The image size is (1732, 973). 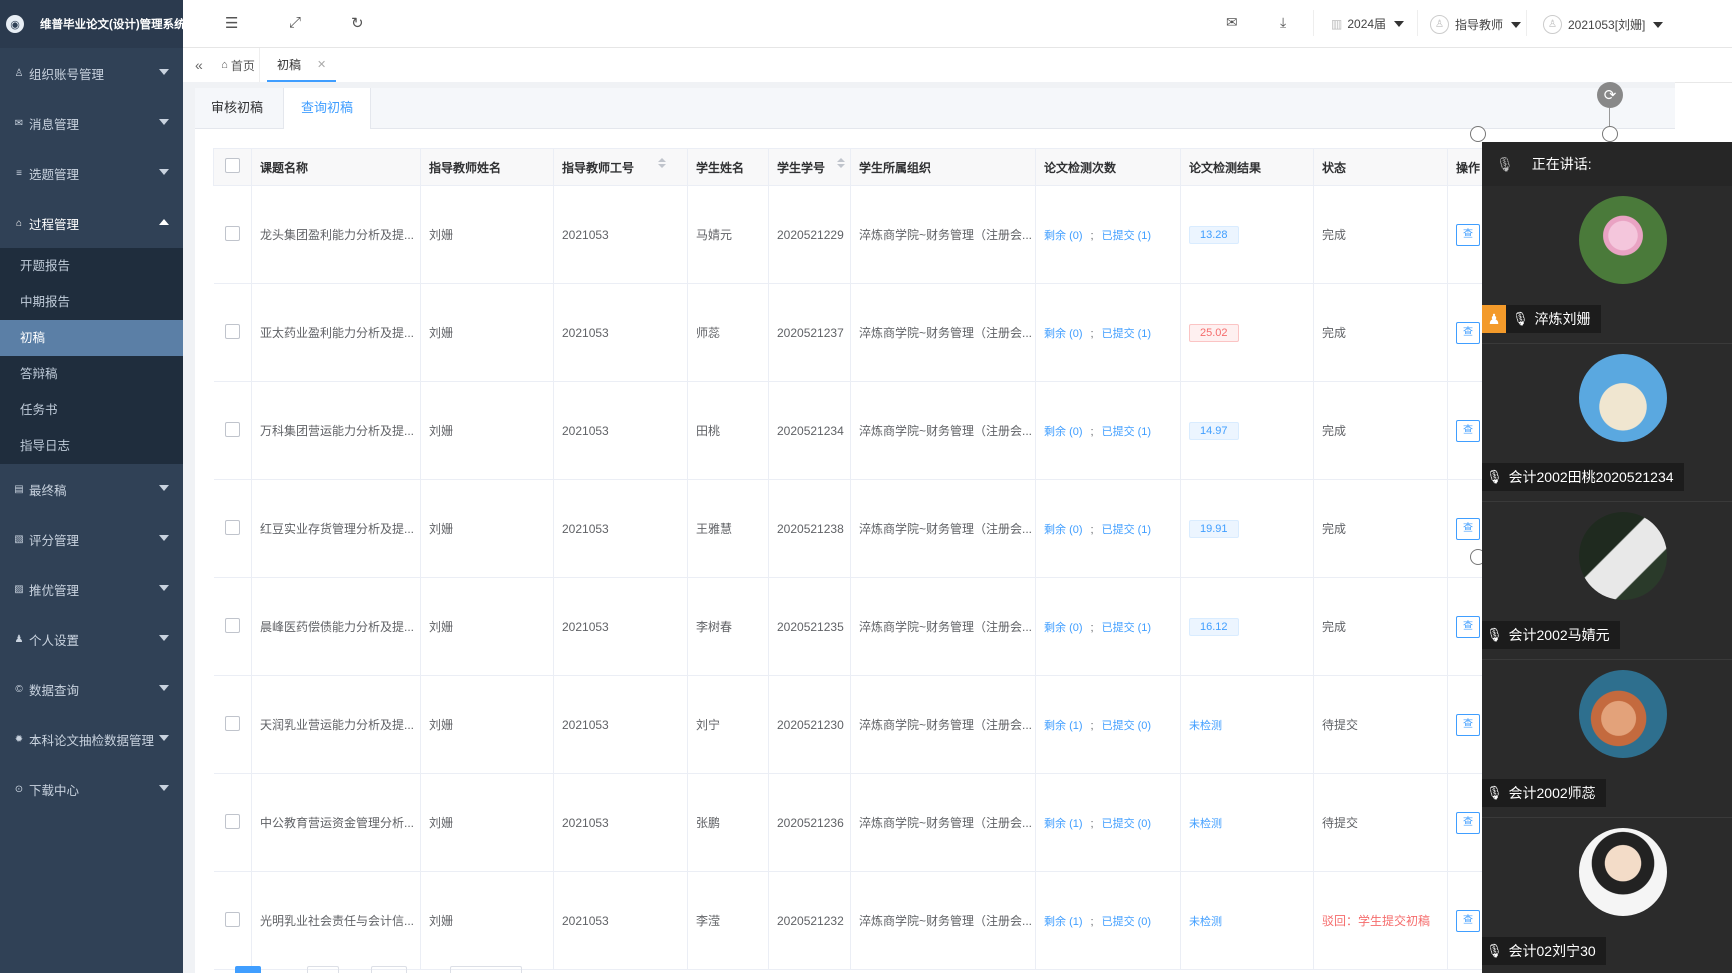 I want to click on tab-query-first-draft: 查询初稿, so click(x=327, y=108).